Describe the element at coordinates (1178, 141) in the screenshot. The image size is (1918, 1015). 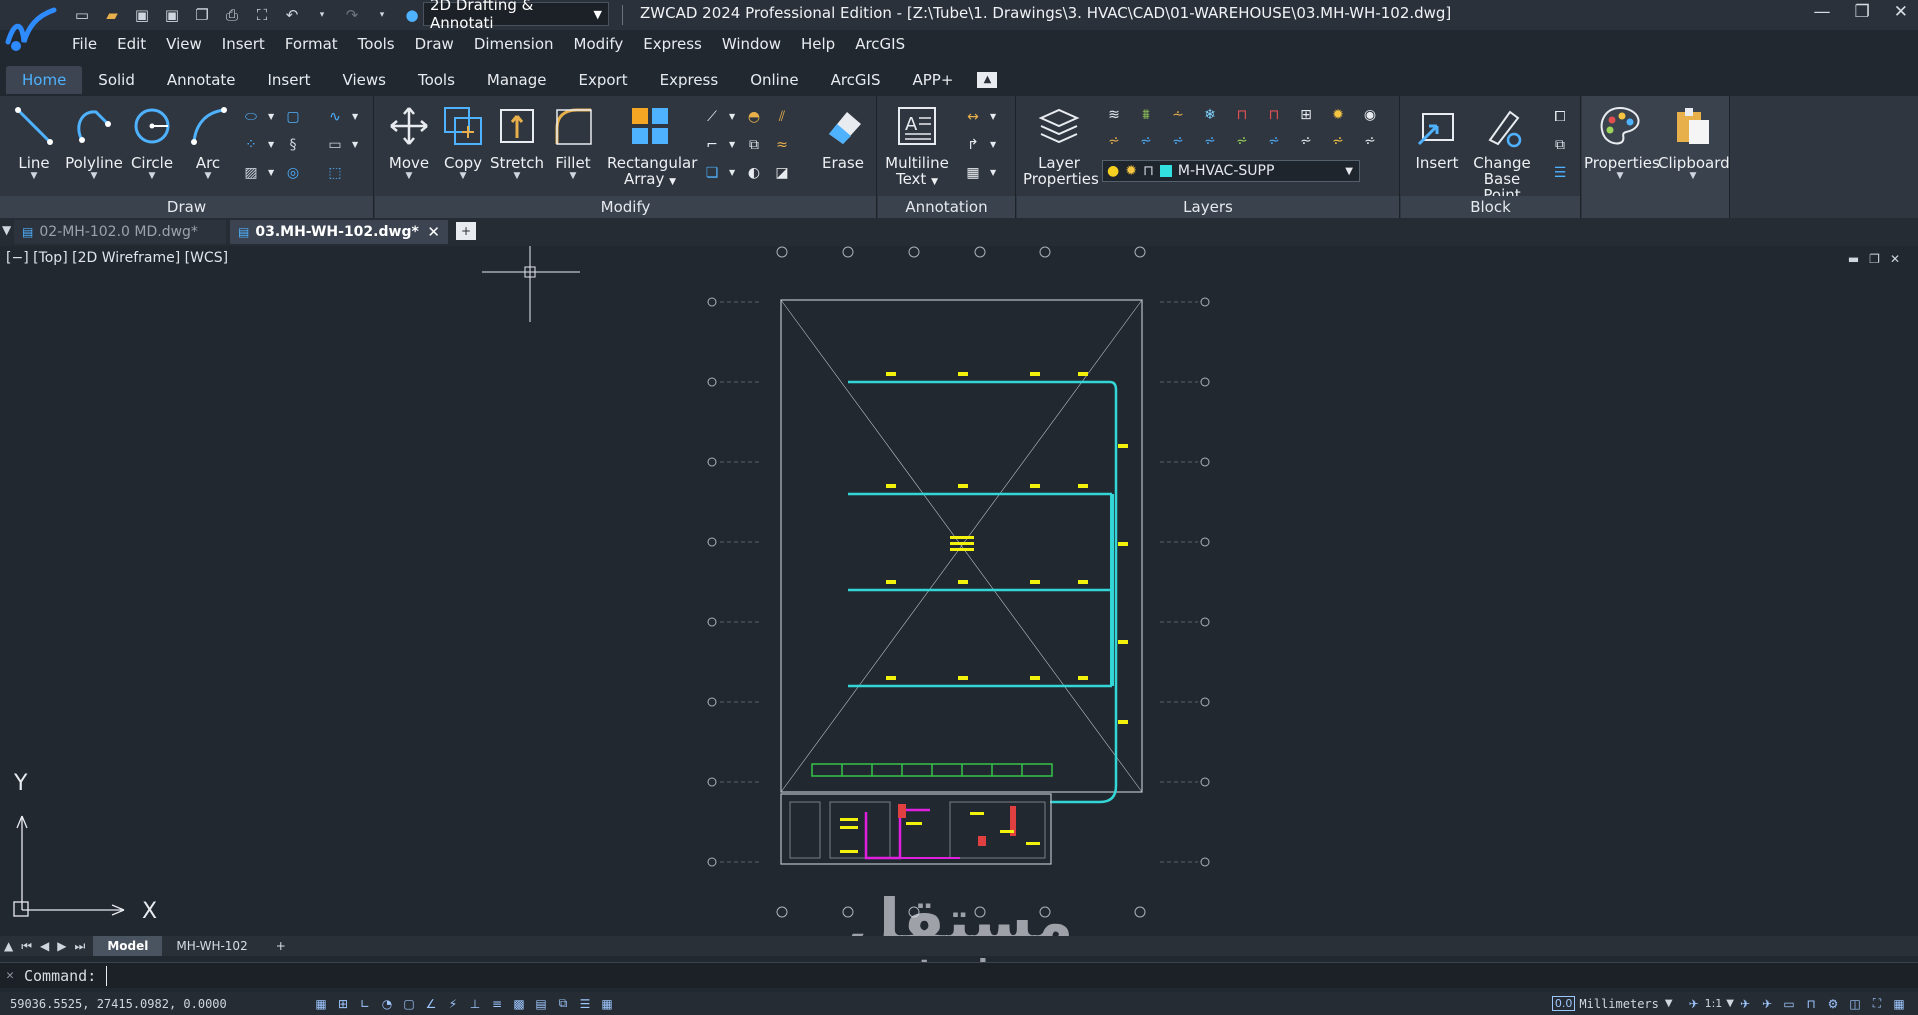
I see `layer-change-icon: ⩫` at that location.